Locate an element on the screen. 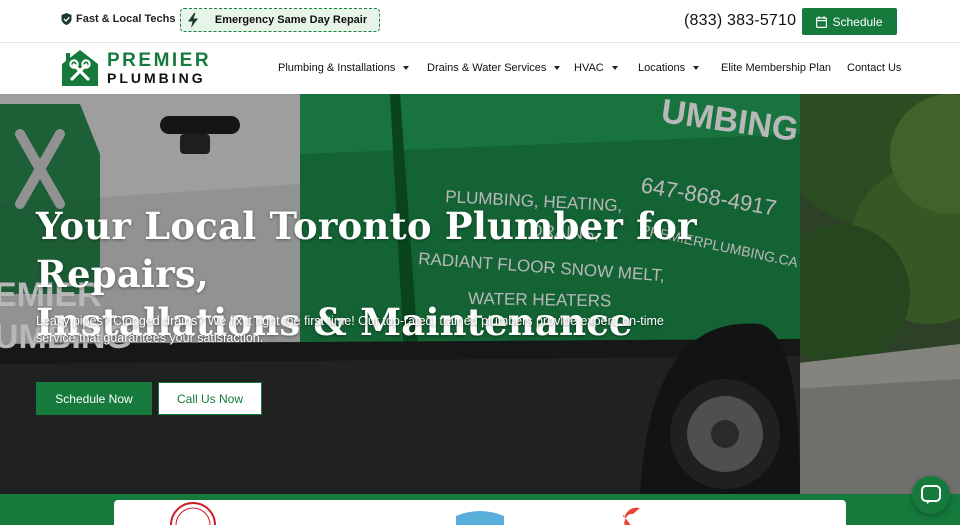 The width and height of the screenshot is (960, 525). nav-item-label: Contact Us is located at coordinates (874, 68).